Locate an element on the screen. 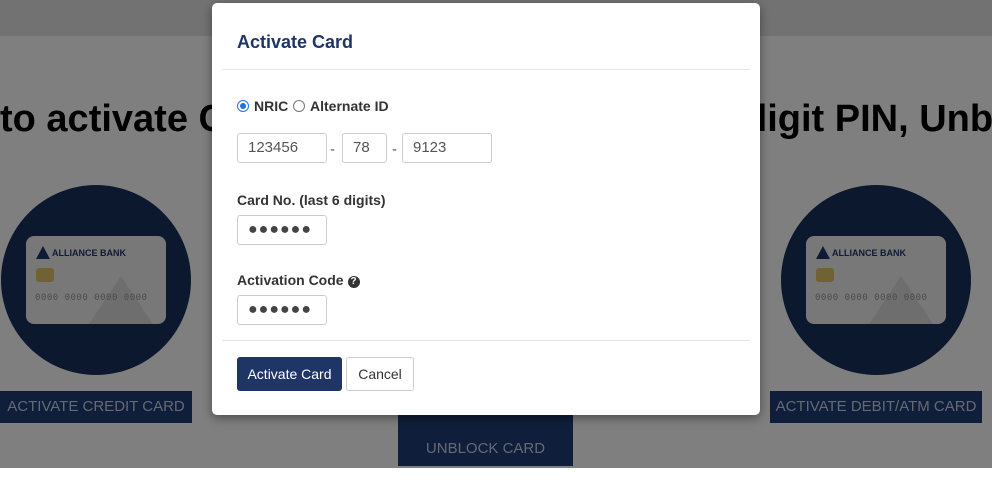 This screenshot has height=484, width=992. question-circle-icon: ? is located at coordinates (353, 282).